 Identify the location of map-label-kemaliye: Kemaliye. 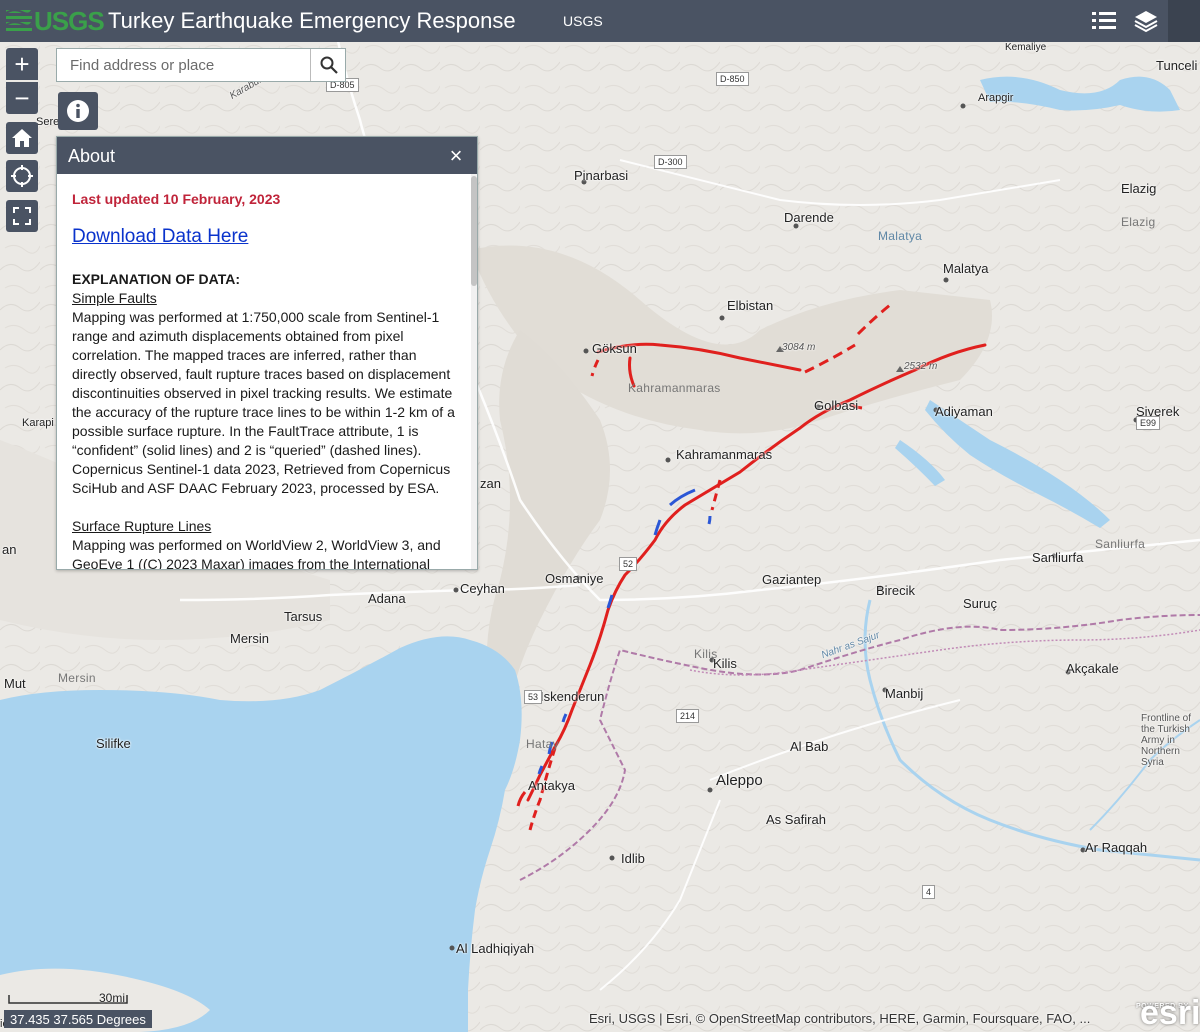
(1026, 47).